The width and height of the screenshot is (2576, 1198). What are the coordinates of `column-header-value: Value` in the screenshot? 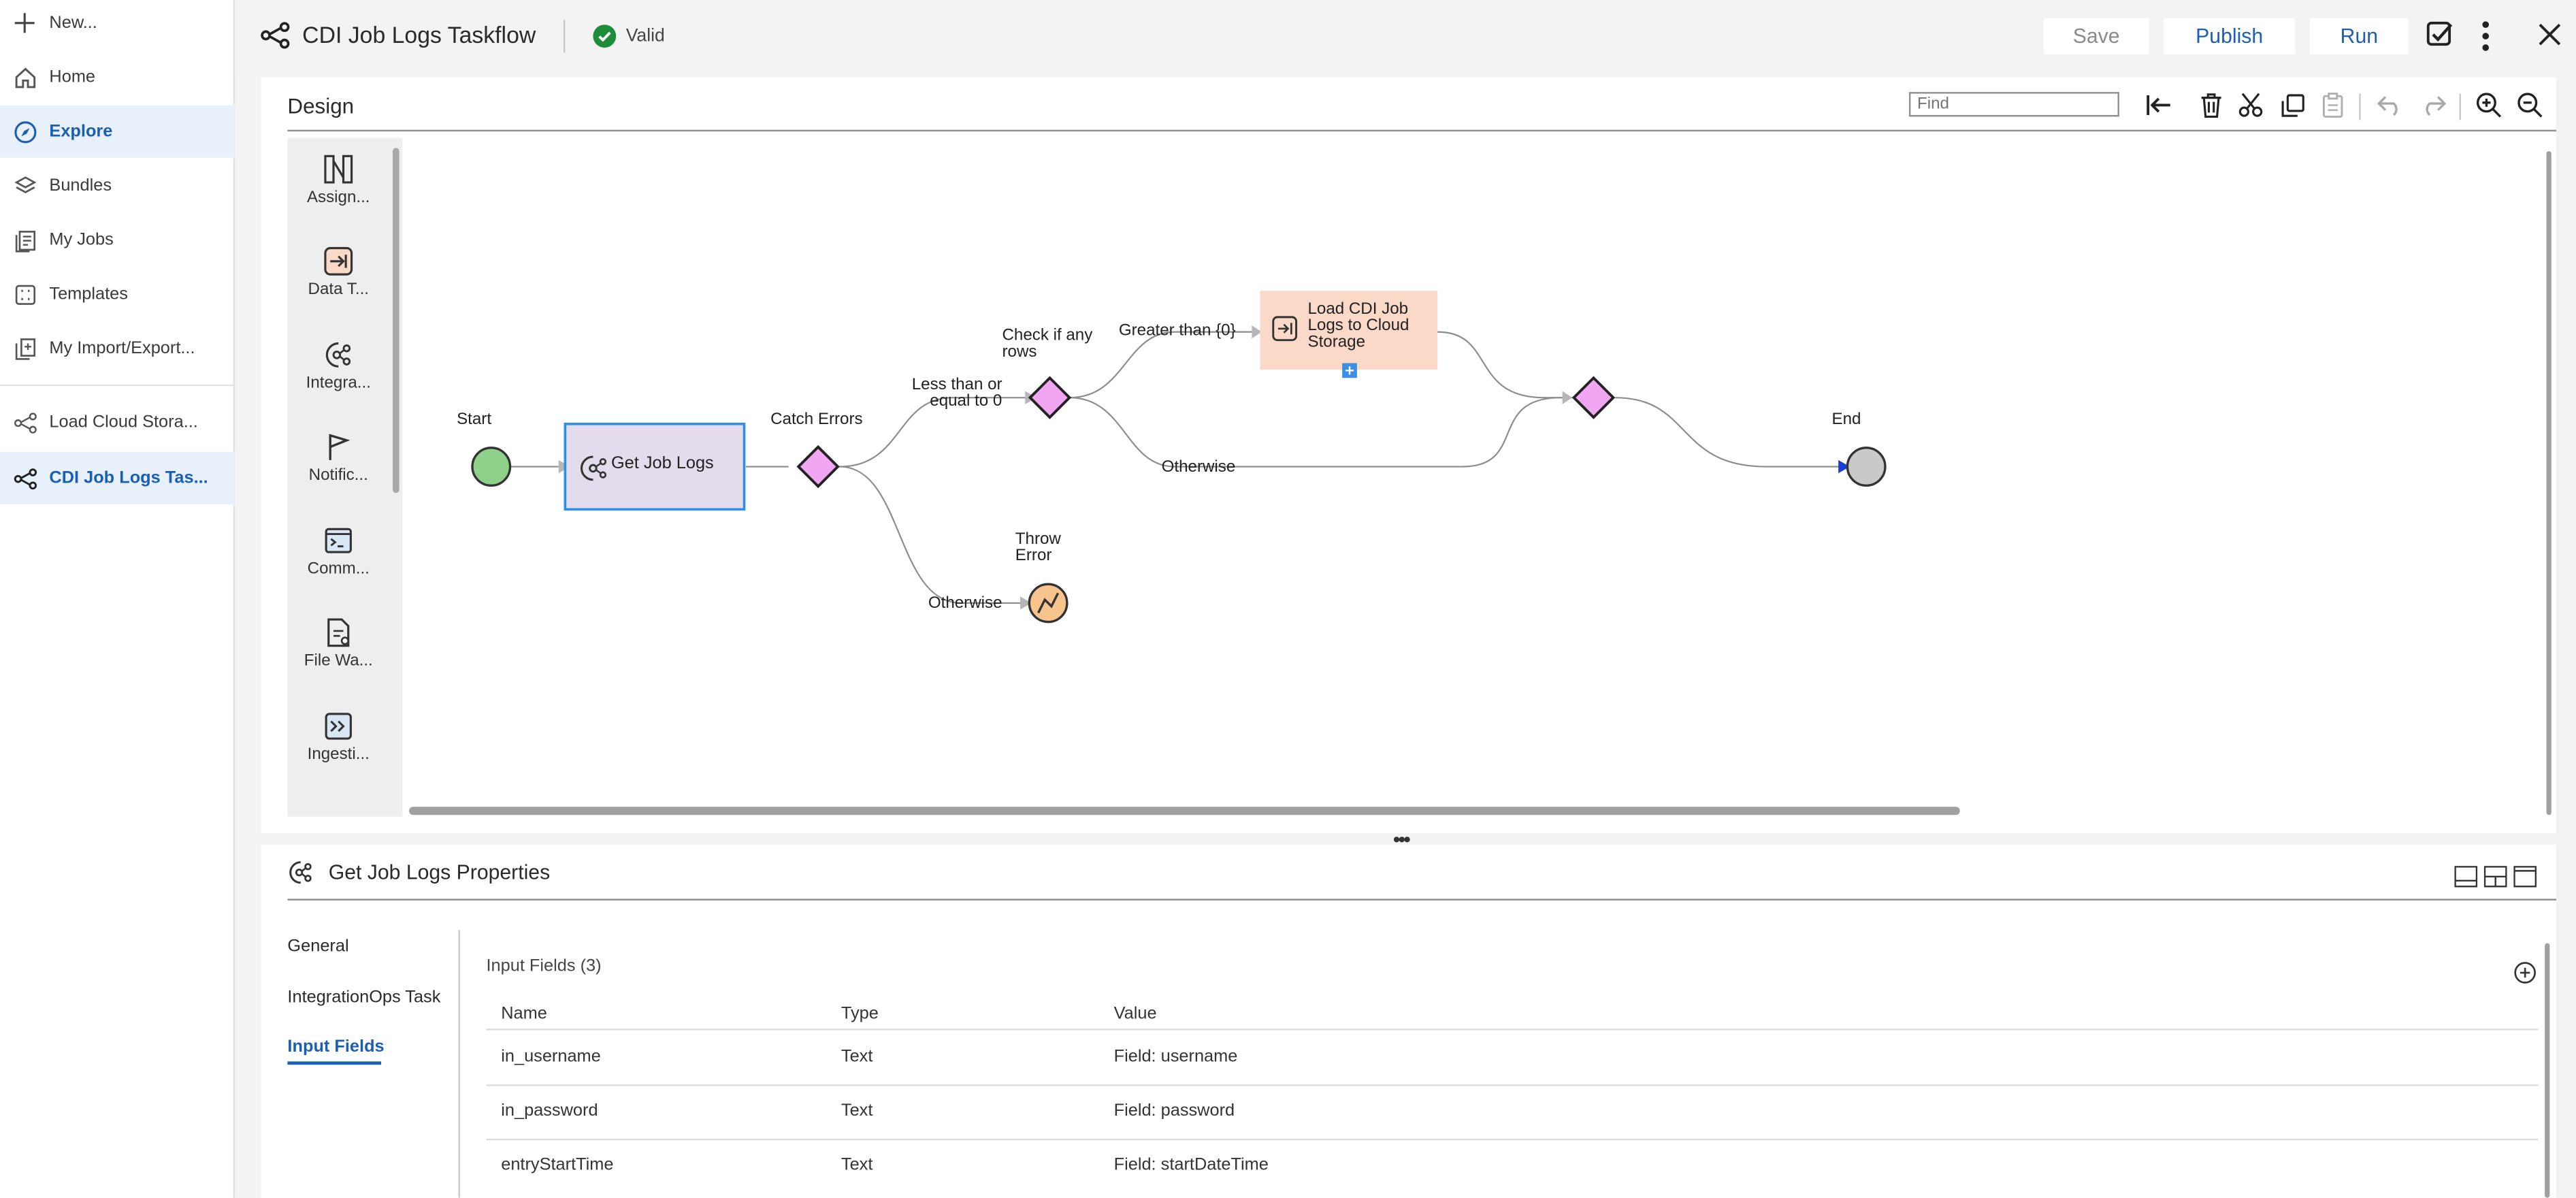 It's located at (1135, 1013).